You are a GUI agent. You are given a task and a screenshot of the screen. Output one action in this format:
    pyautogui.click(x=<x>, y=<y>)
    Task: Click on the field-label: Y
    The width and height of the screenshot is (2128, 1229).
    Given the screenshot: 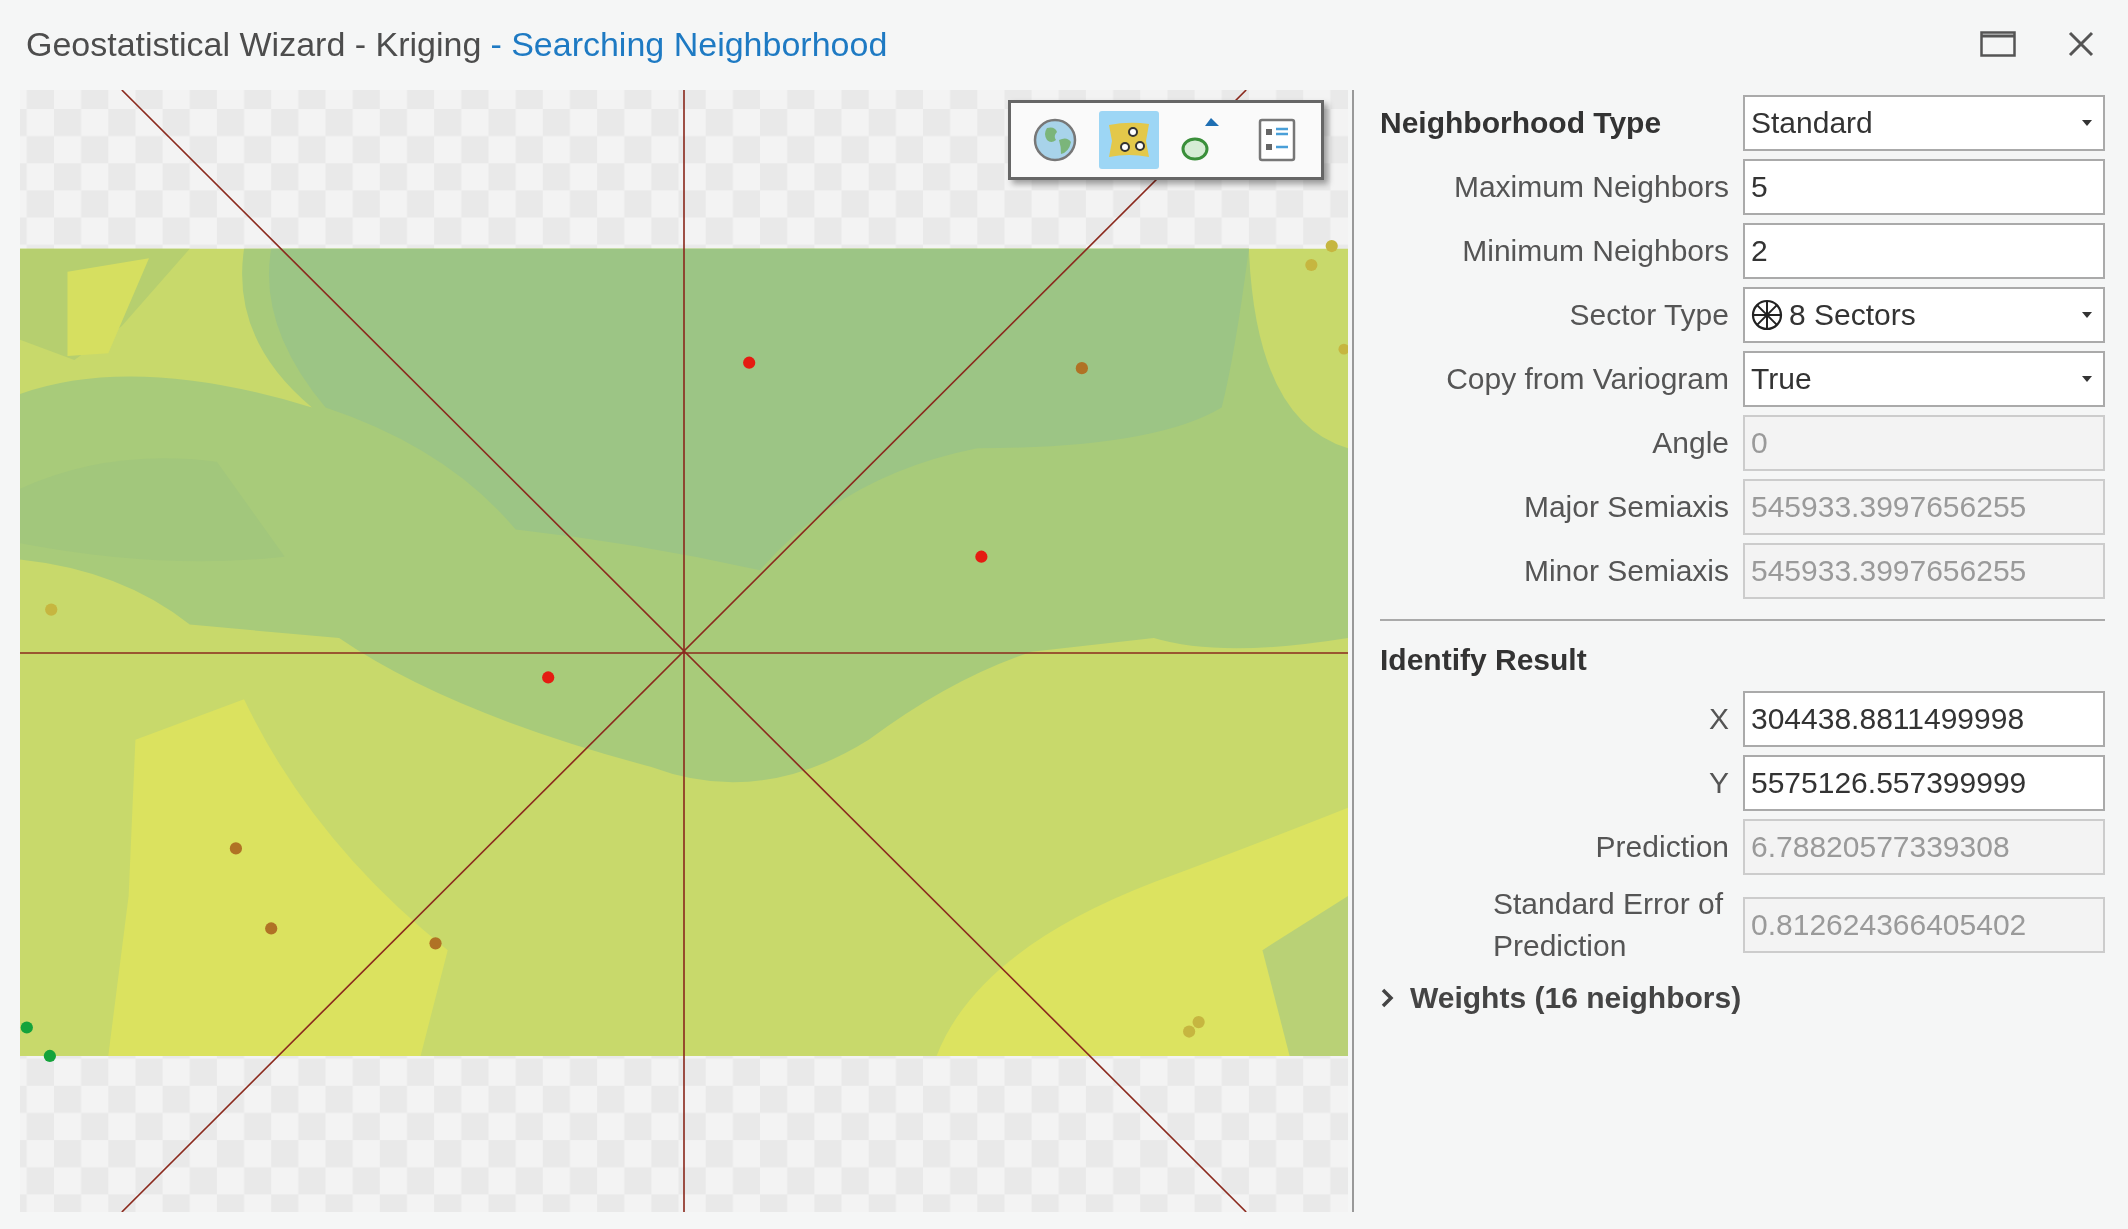 What is the action you would take?
    pyautogui.click(x=1718, y=783)
    